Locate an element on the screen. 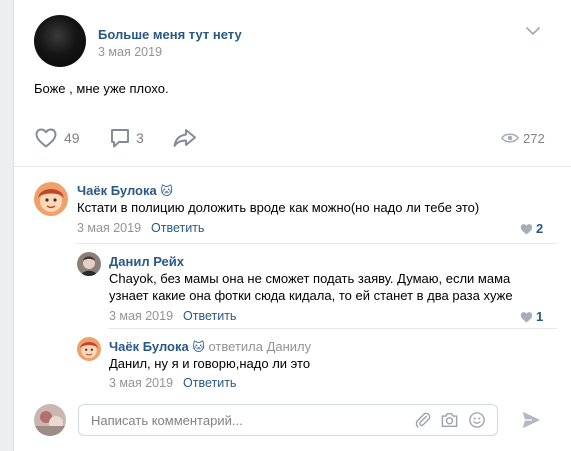 The image size is (571, 451). paperclip-icon is located at coordinates (423, 420).